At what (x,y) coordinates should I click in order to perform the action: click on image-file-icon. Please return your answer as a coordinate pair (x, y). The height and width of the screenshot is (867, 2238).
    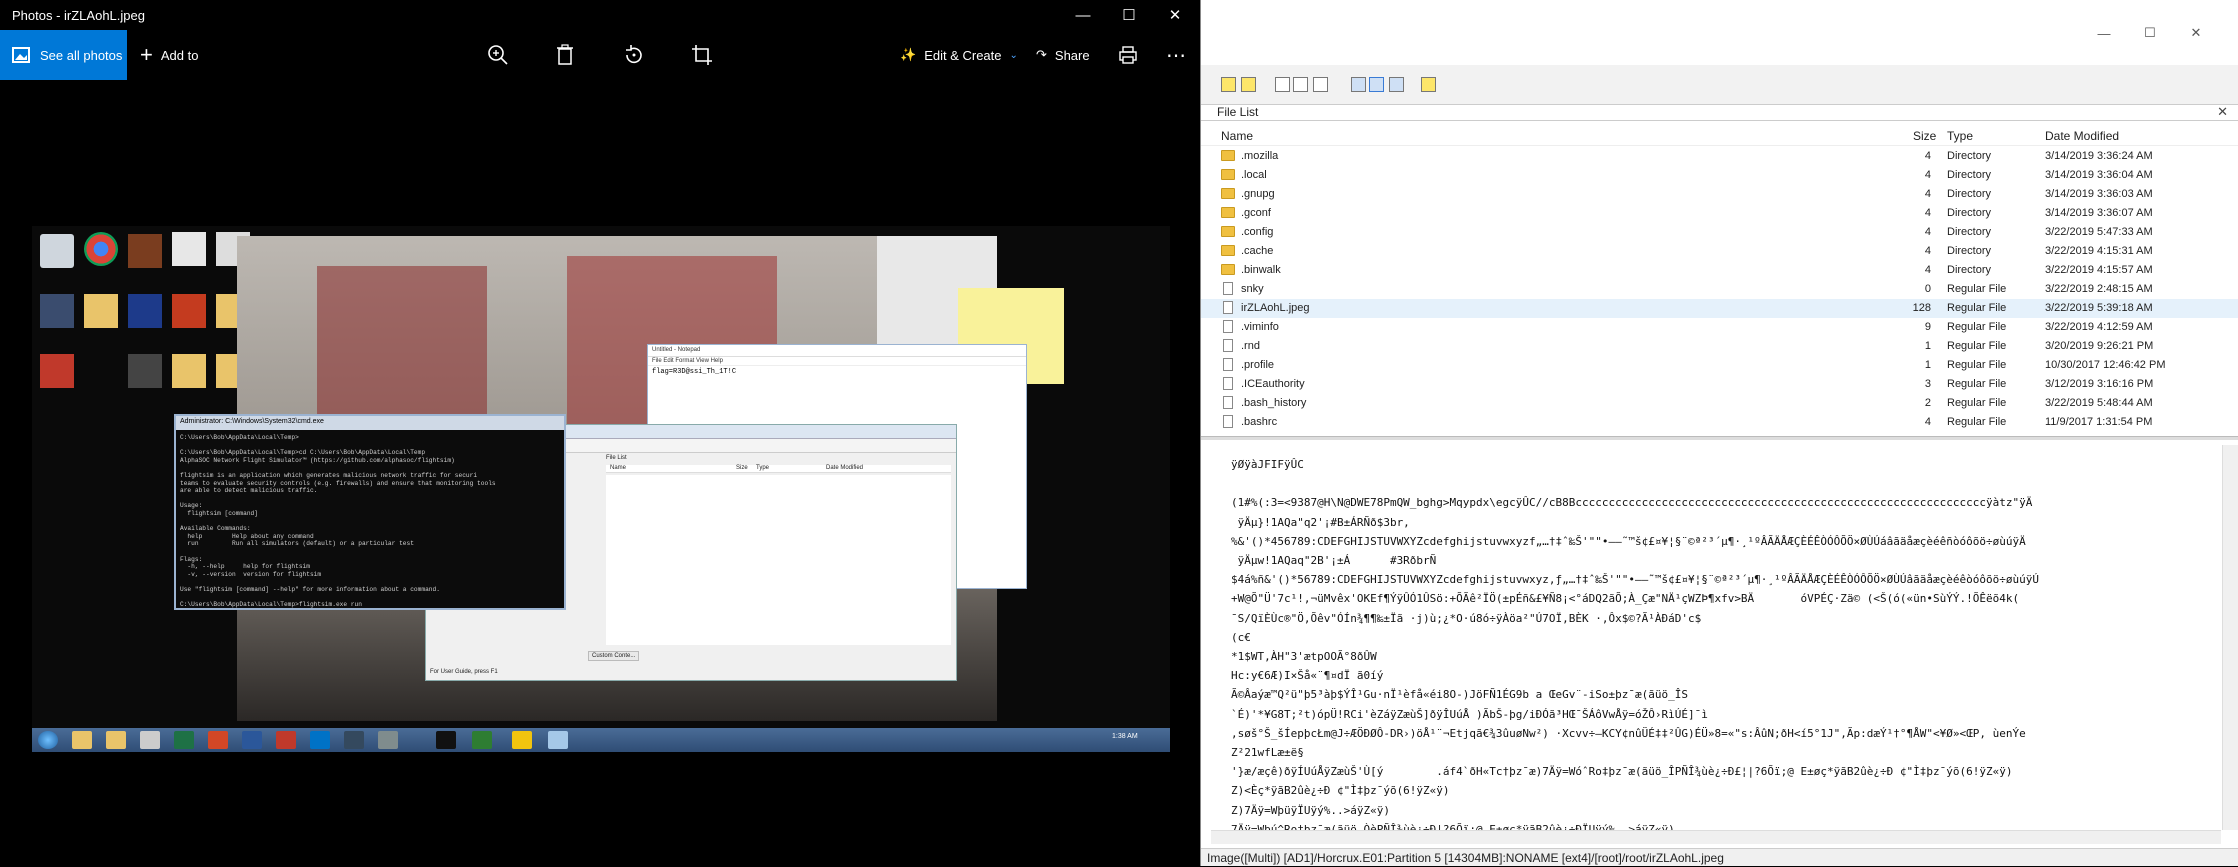
    Looking at the image, I should click on (145, 311).